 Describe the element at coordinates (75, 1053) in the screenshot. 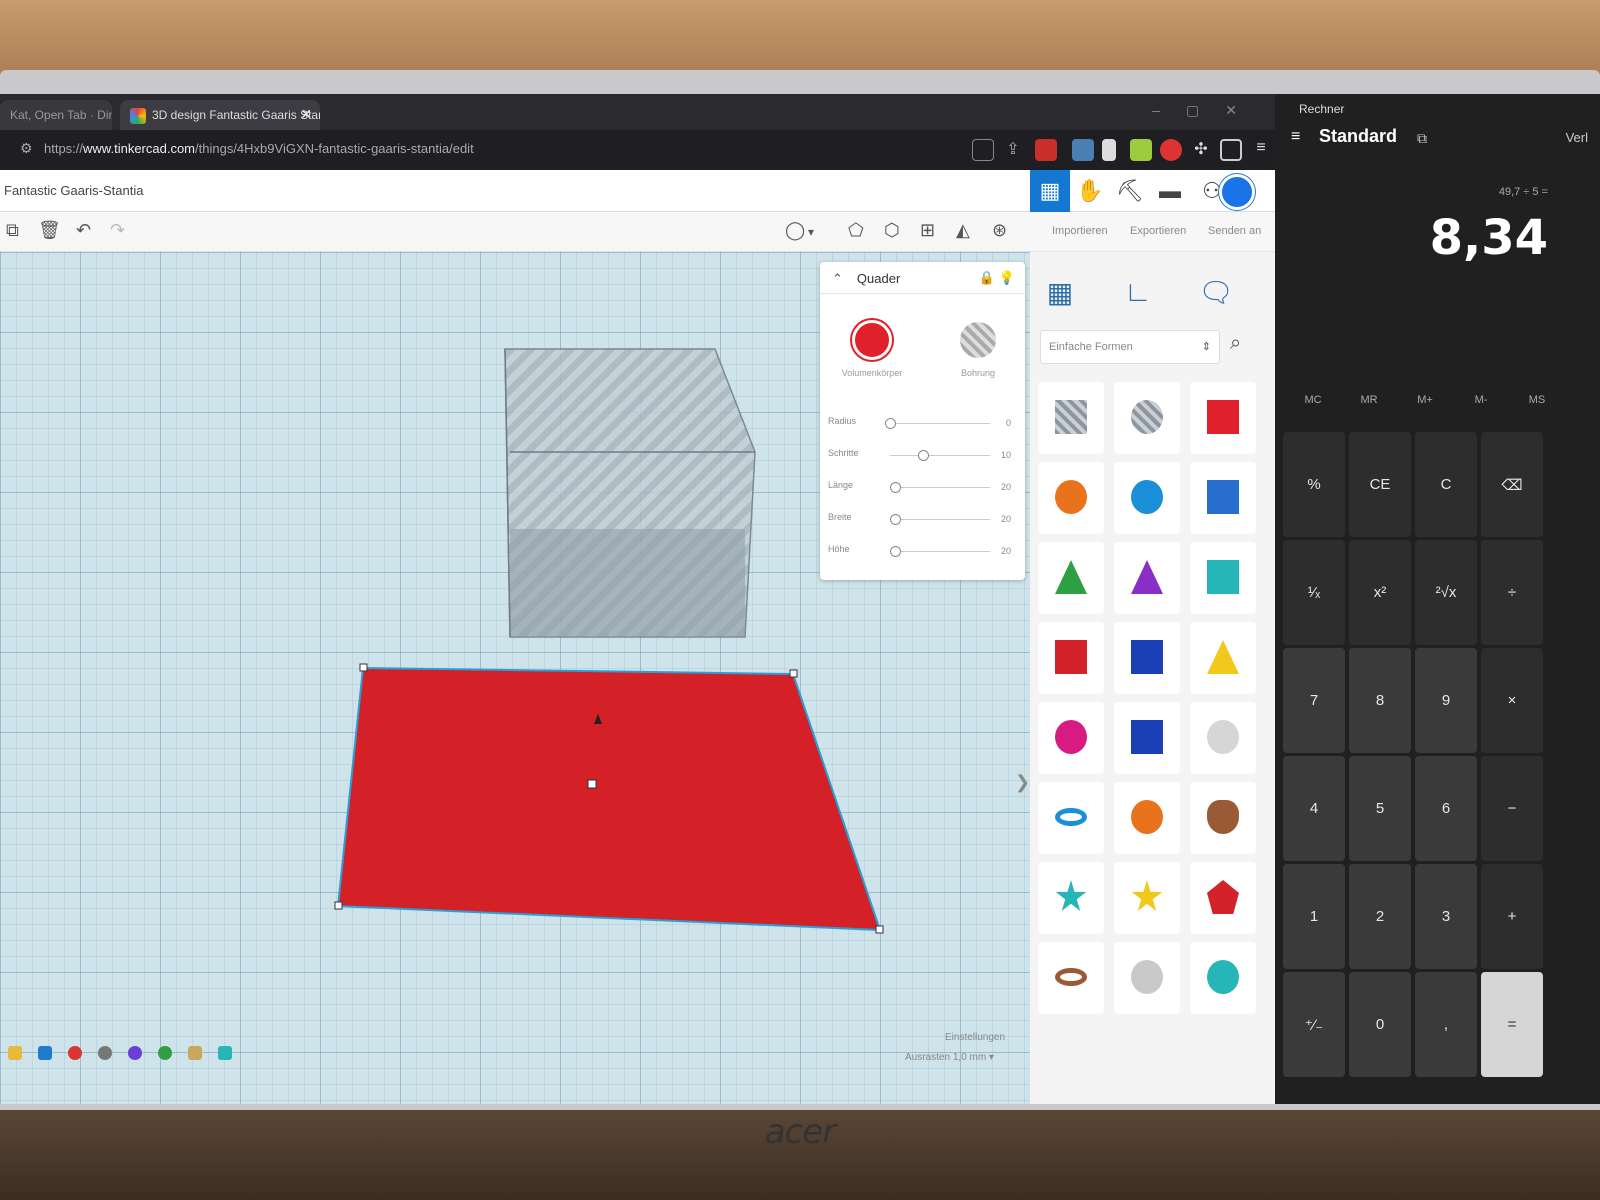

I see `brave-icon` at that location.